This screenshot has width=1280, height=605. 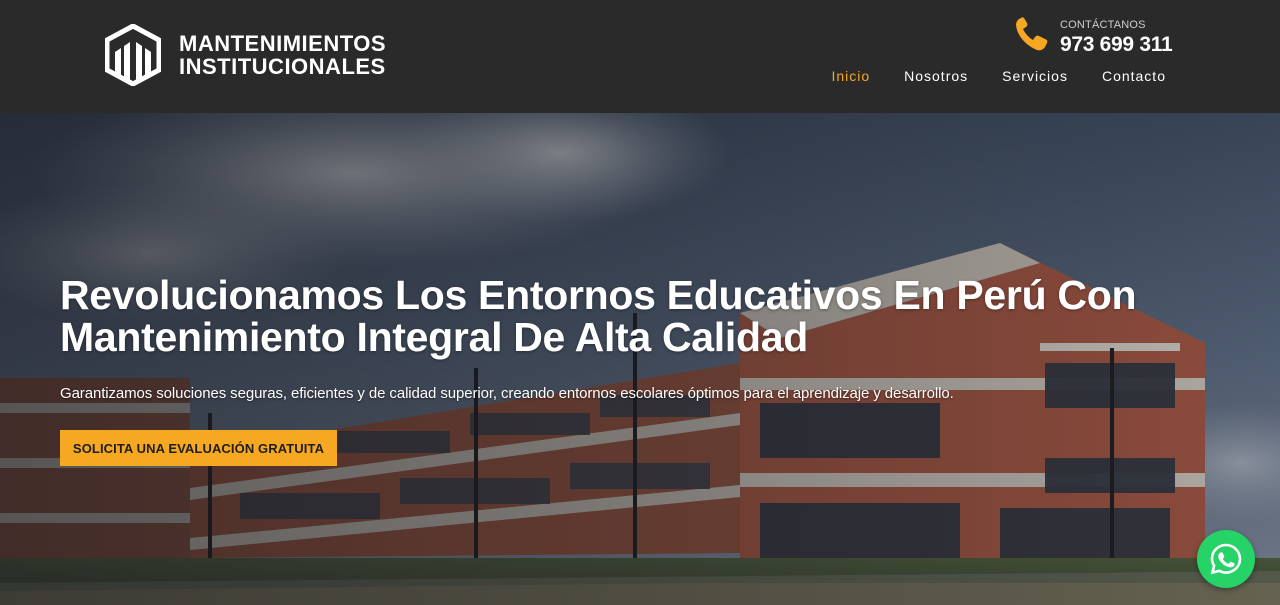 I want to click on brand-name-line2: INSTITUCIONALES, so click(x=282, y=66).